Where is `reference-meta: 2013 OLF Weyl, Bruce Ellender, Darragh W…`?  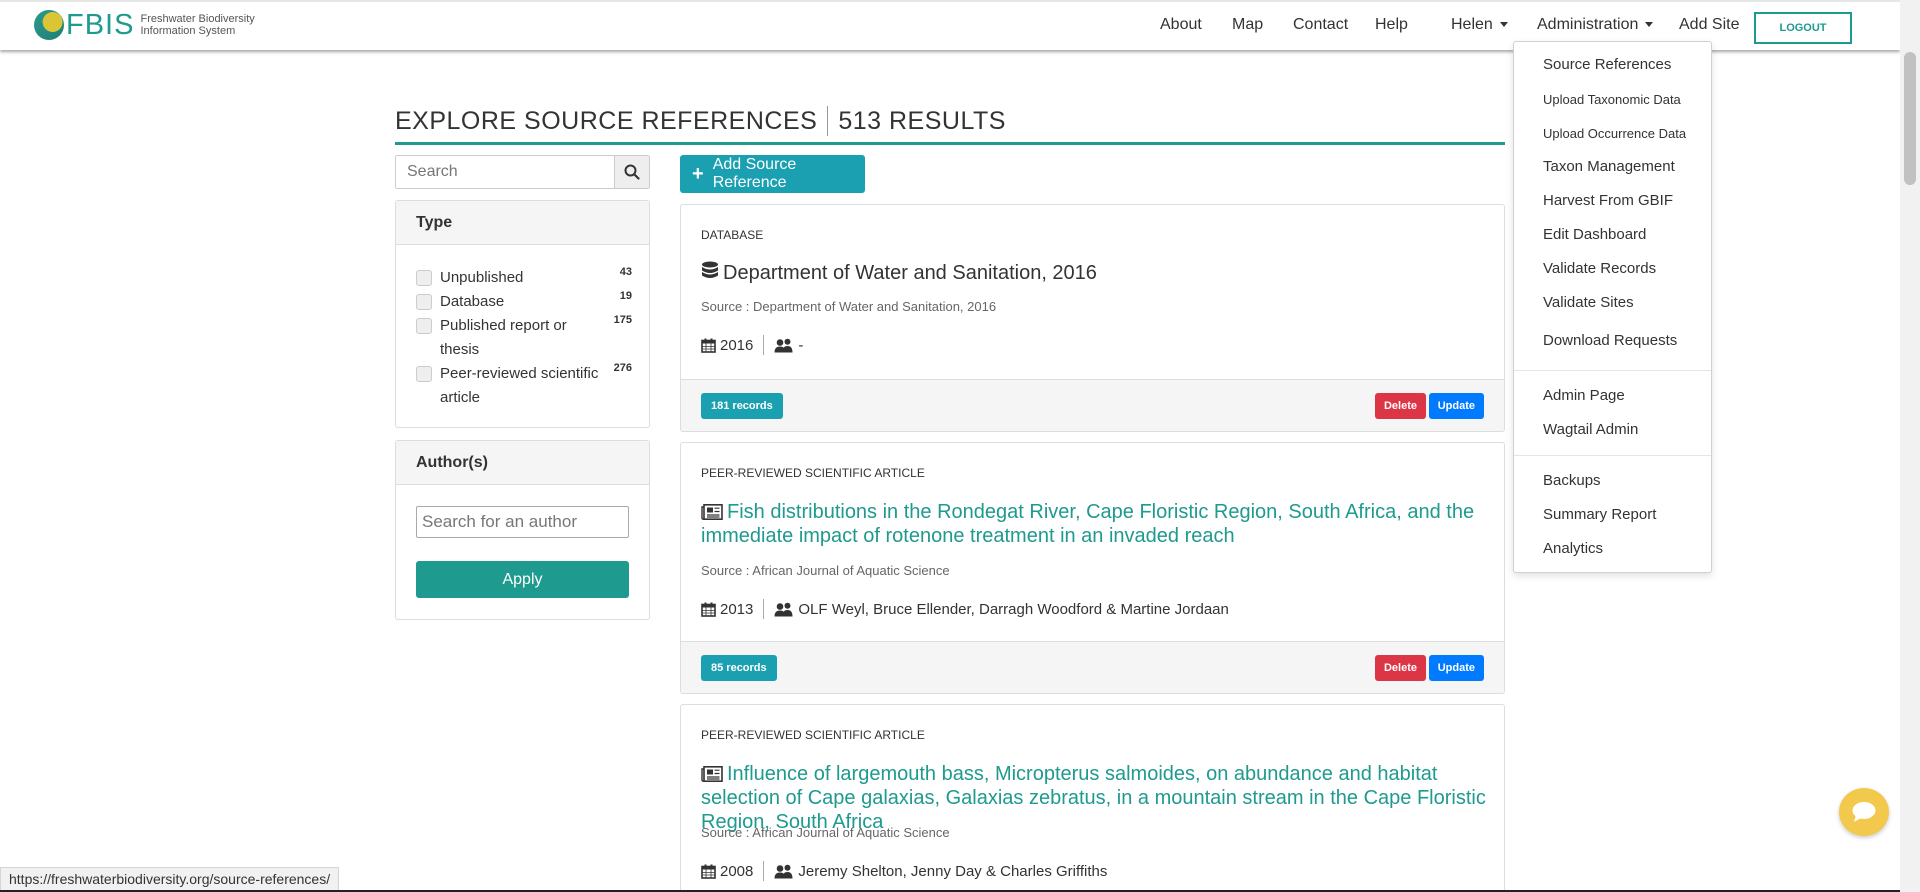 reference-meta: 2013 OLF Weyl, Bruce Ellender, Darragh W… is located at coordinates (965, 609).